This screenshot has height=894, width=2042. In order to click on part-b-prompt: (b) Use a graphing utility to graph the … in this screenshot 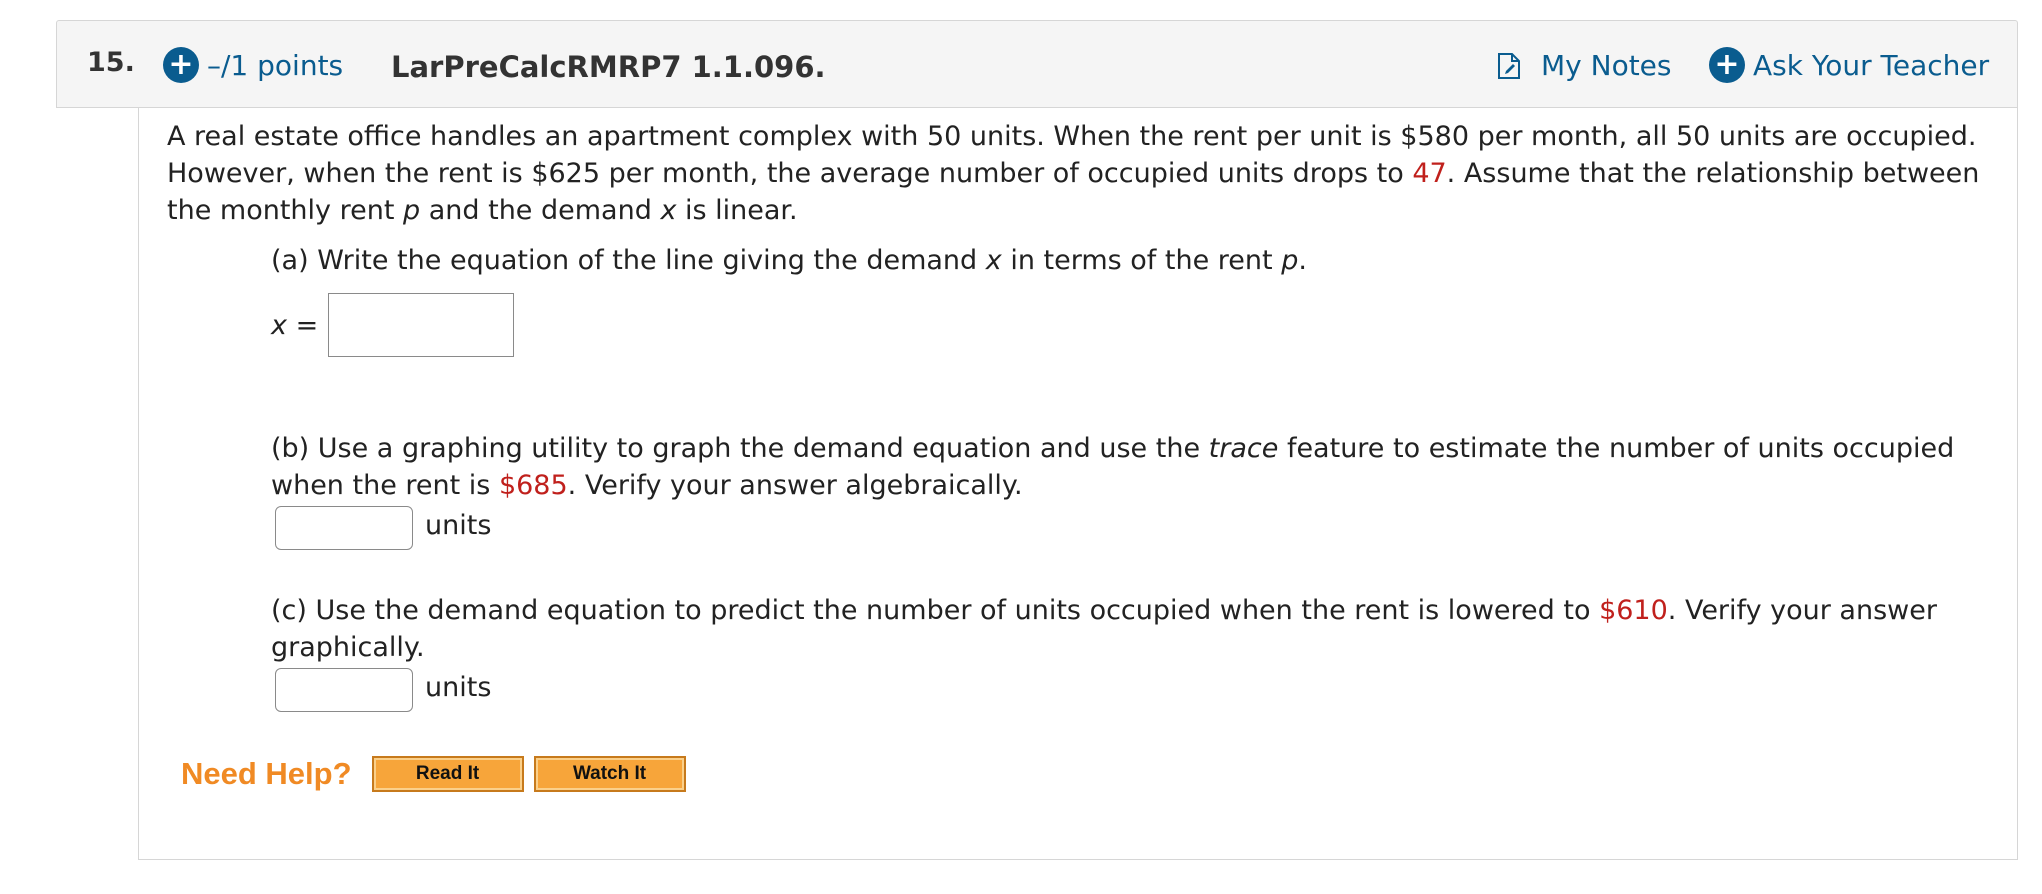, I will do `click(1151, 467)`.